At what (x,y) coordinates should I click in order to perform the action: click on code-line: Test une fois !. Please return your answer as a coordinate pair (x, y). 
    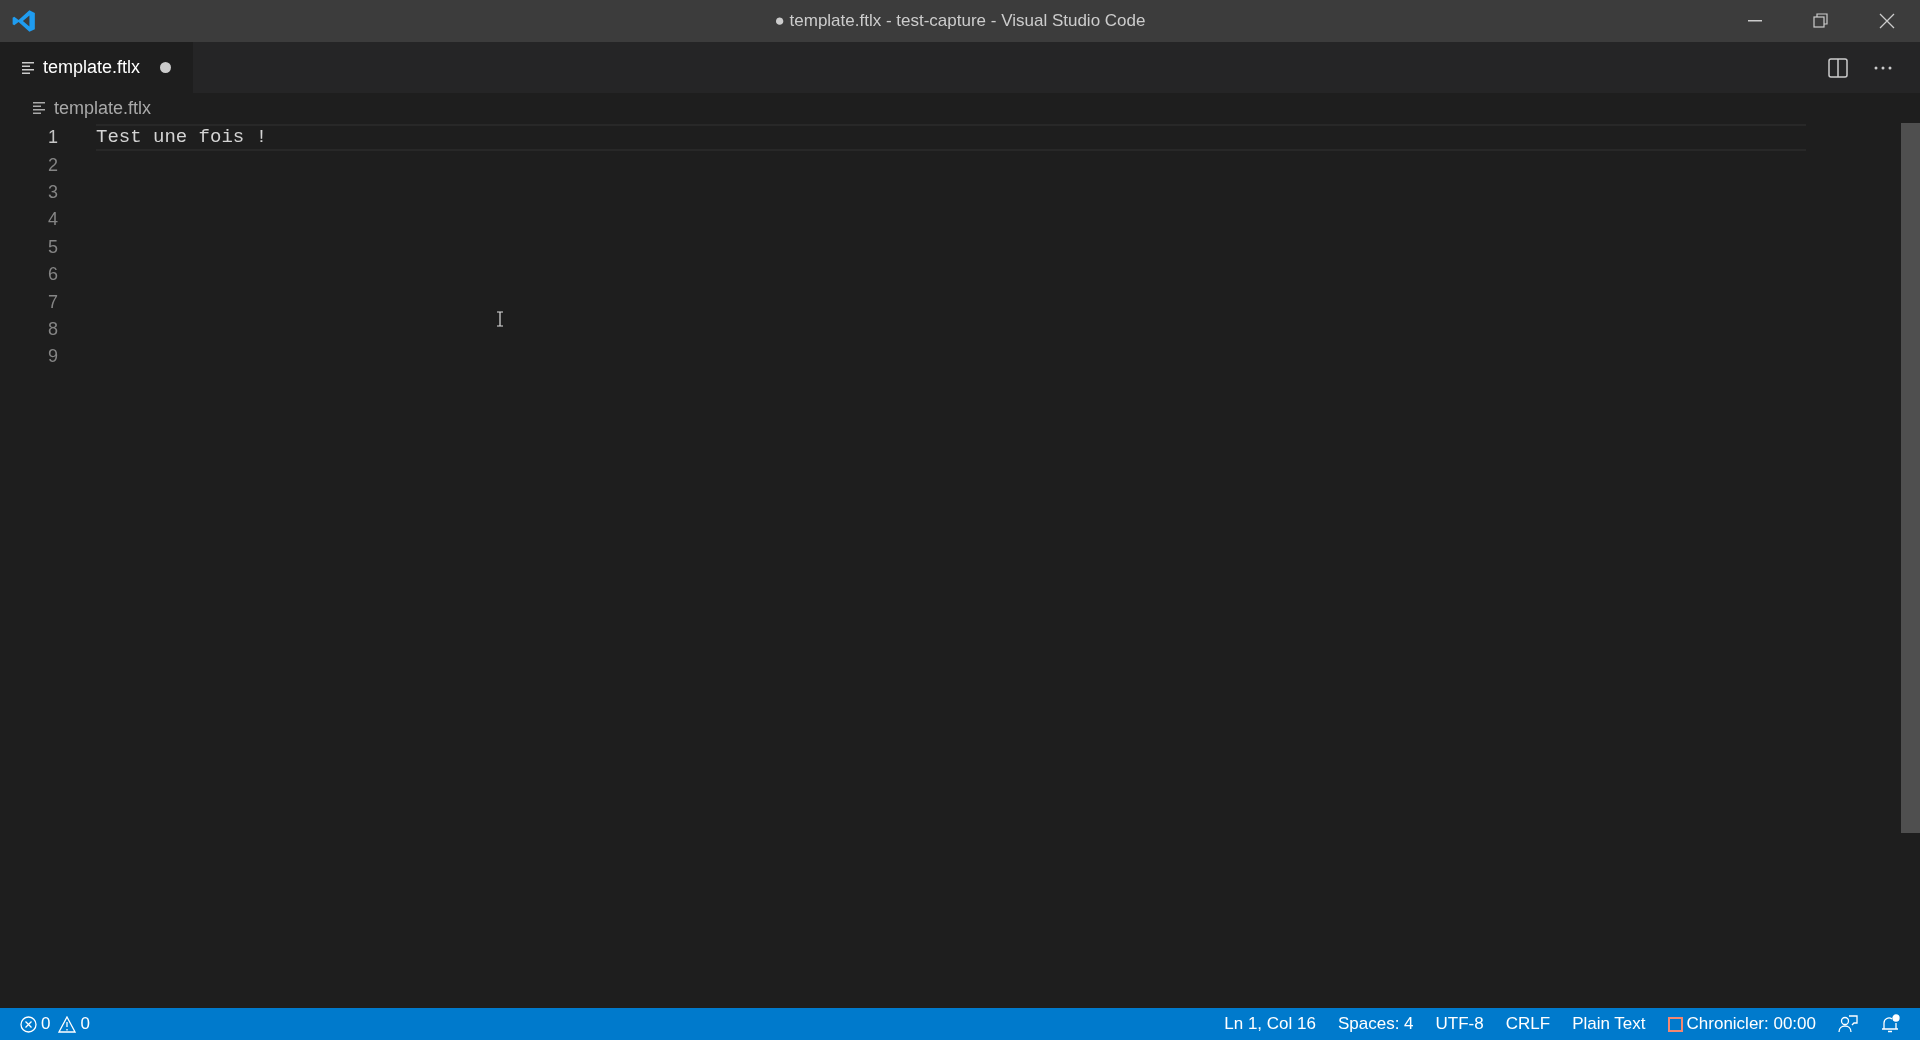
    Looking at the image, I should click on (182, 138).